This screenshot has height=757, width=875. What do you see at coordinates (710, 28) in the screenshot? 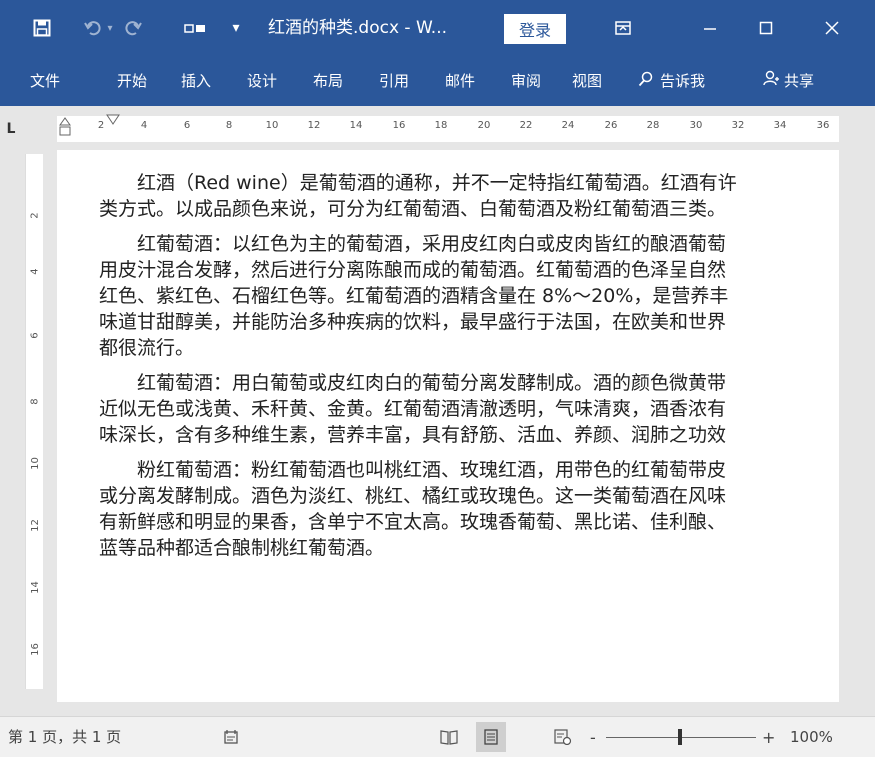
I see `minimize-icon` at bounding box center [710, 28].